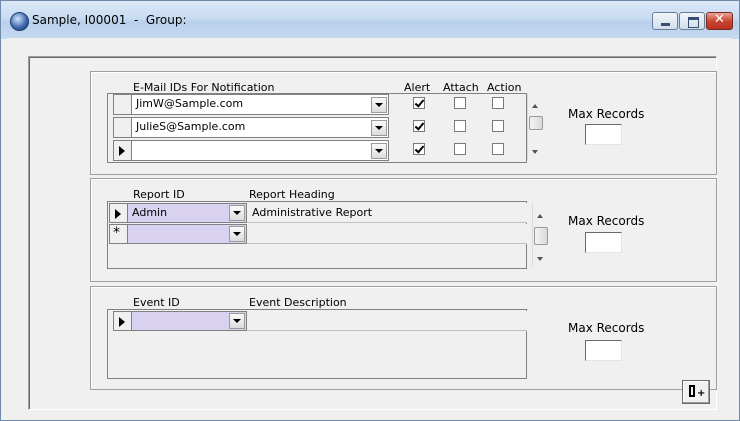 This screenshot has width=740, height=421. I want to click on event-id-dropdown-button, so click(237, 321).